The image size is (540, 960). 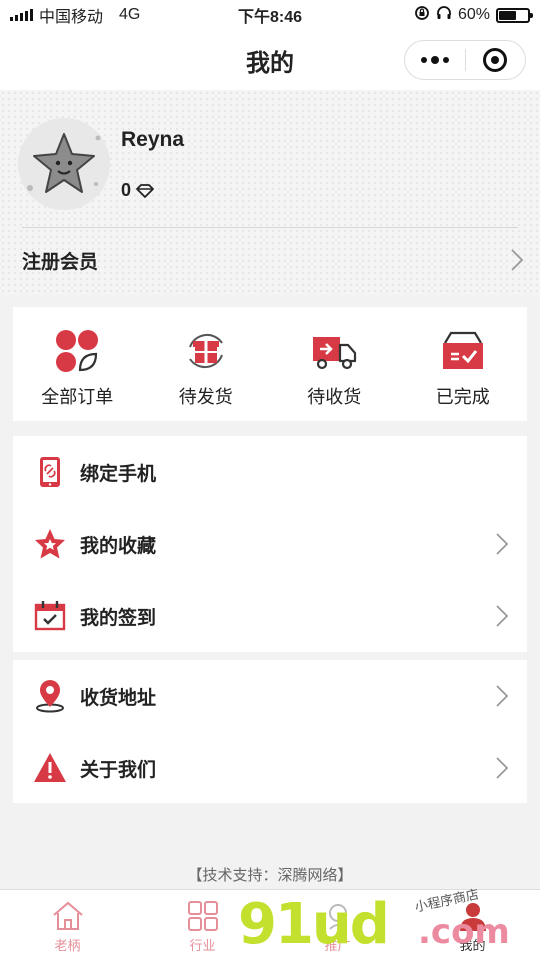 I want to click on location-pin-icon, so click(x=50, y=696).